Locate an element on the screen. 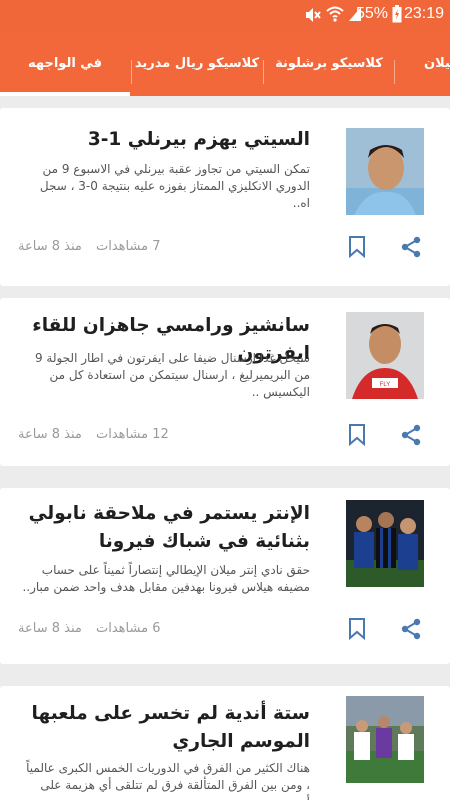  view-count: 7 مشاهدات is located at coordinates (128, 246).